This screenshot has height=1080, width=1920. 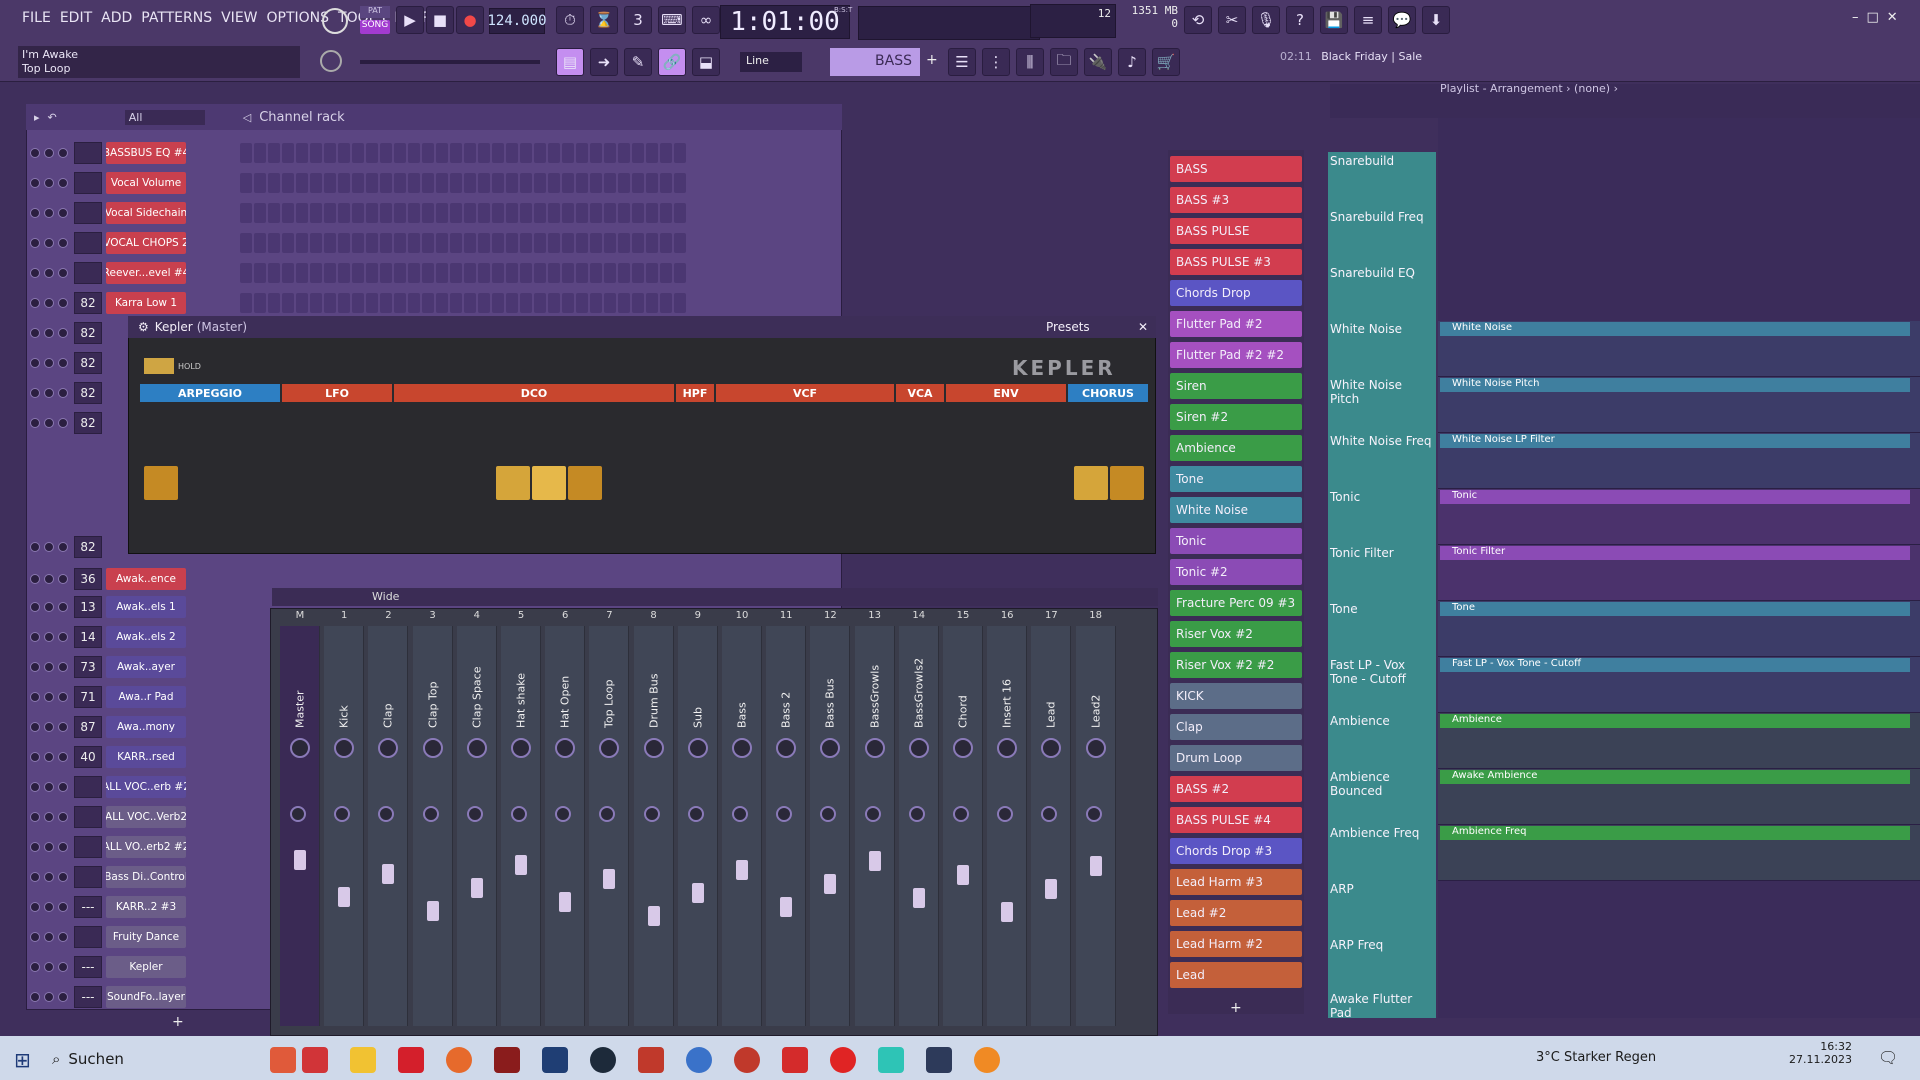 I want to click on channel-name-button: Awak..els 2, so click(x=146, y=637).